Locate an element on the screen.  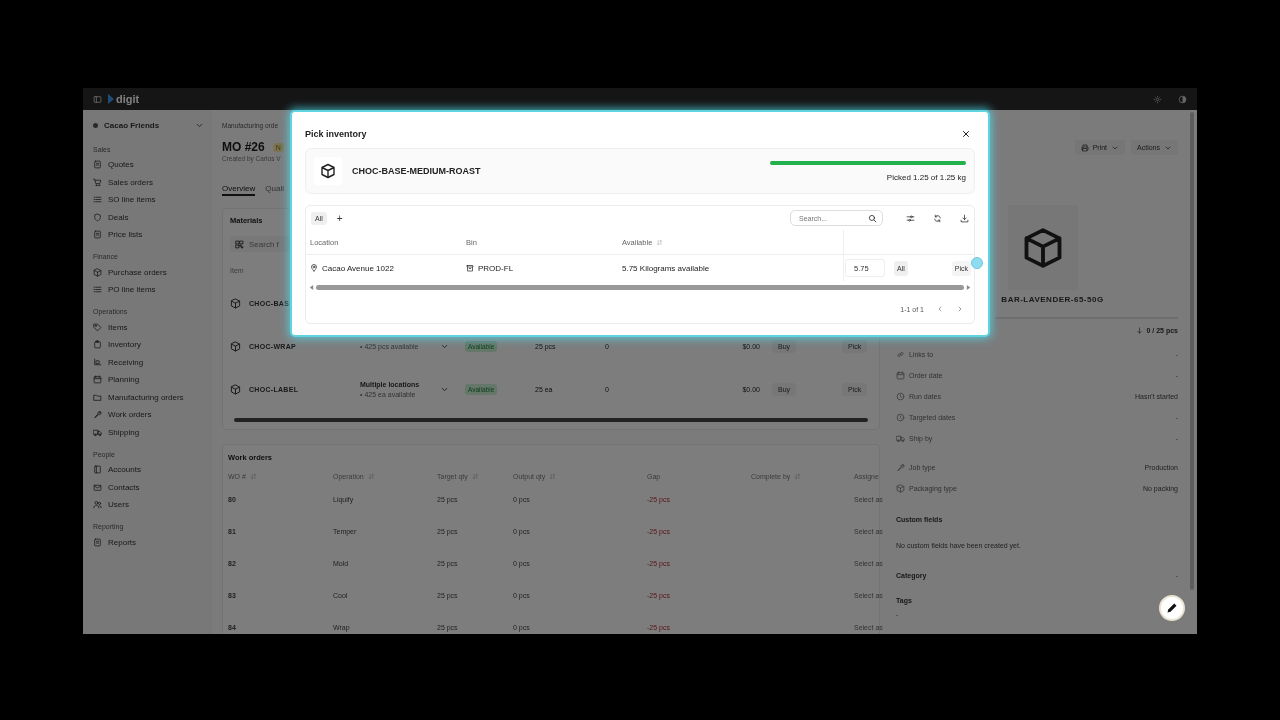
download-icon is located at coordinates (964, 218).